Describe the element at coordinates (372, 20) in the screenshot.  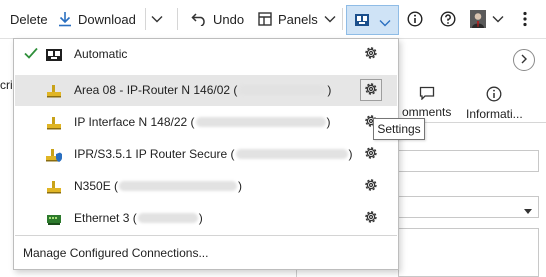
I see `connection-selector-button` at that location.